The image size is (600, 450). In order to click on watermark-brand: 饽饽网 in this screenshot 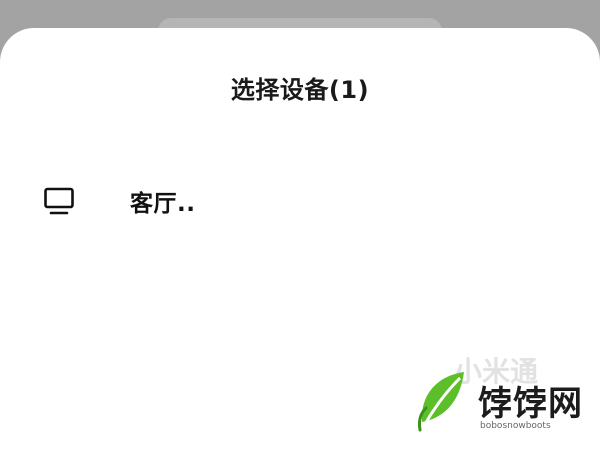, I will do `click(530, 404)`.